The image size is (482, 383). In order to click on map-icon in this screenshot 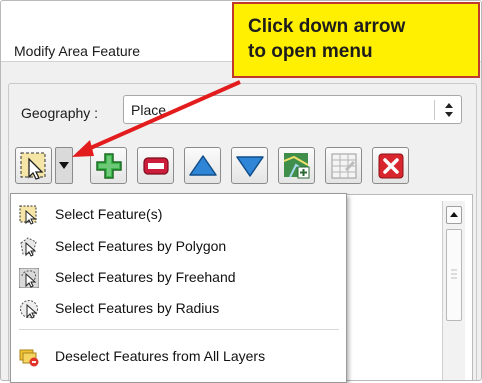, I will do `click(296, 166)`.